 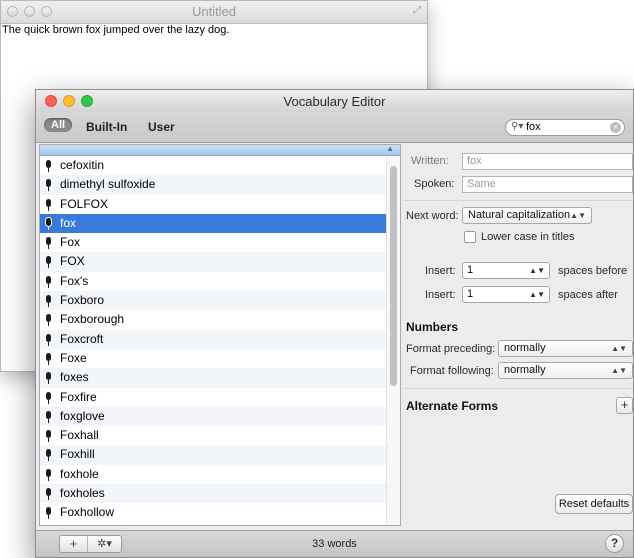 I want to click on spoken-field: Same, so click(x=547, y=184).